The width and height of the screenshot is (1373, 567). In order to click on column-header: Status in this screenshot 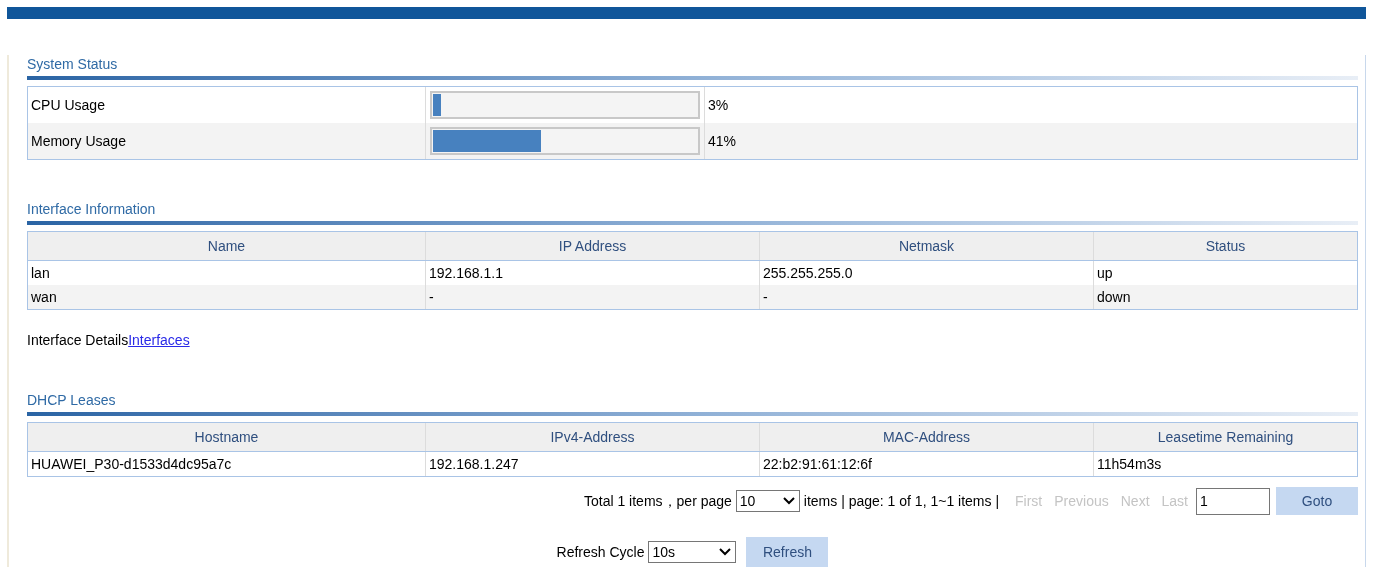, I will do `click(1225, 246)`.